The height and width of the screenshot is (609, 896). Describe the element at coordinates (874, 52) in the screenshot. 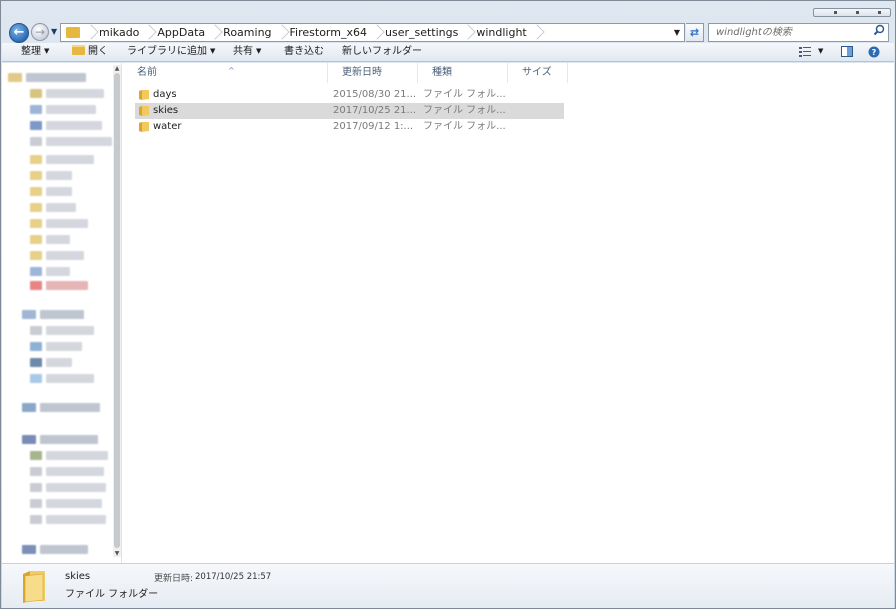

I see `help-icon: ?` at that location.